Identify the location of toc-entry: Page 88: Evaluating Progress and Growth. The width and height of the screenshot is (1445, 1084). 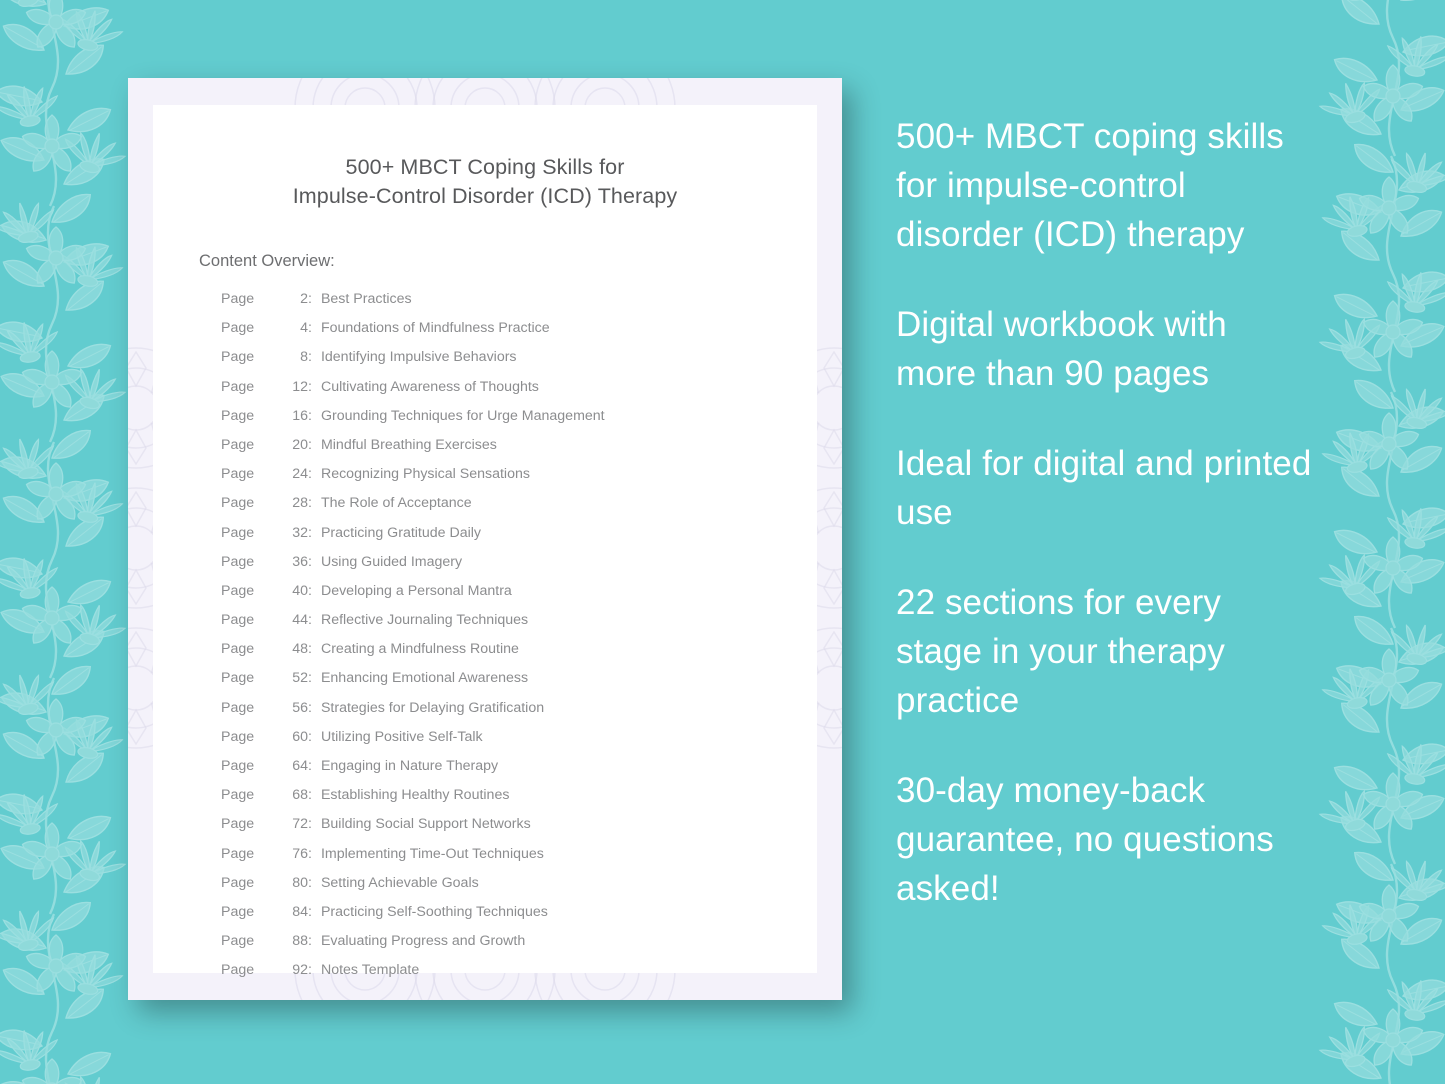
(519, 947).